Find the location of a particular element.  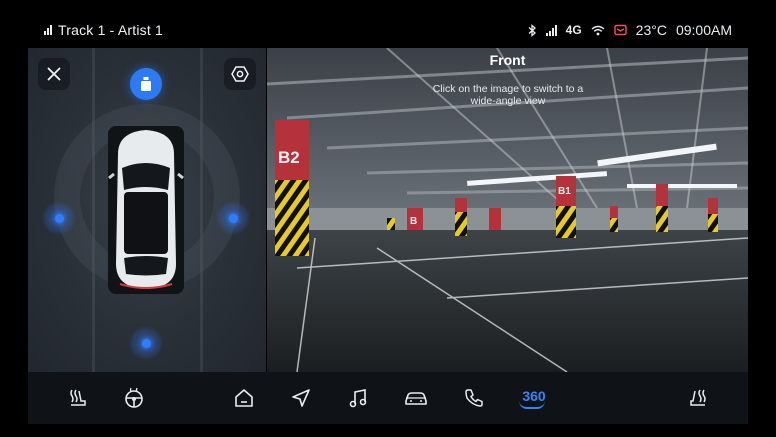

navigation-button is located at coordinates (301, 398).